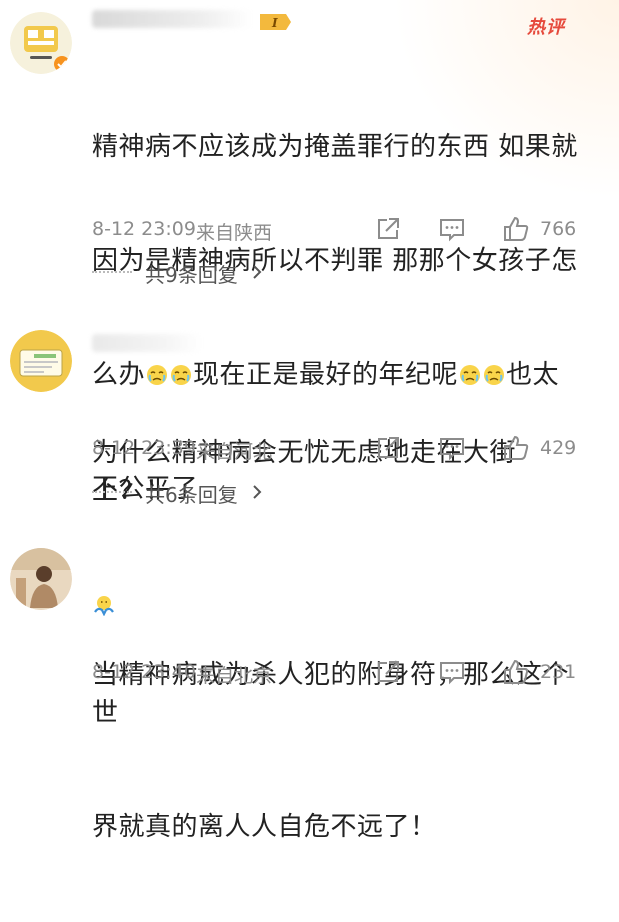  Describe the element at coordinates (558, 229) in the screenshot. I see `like-count: 766` at that location.